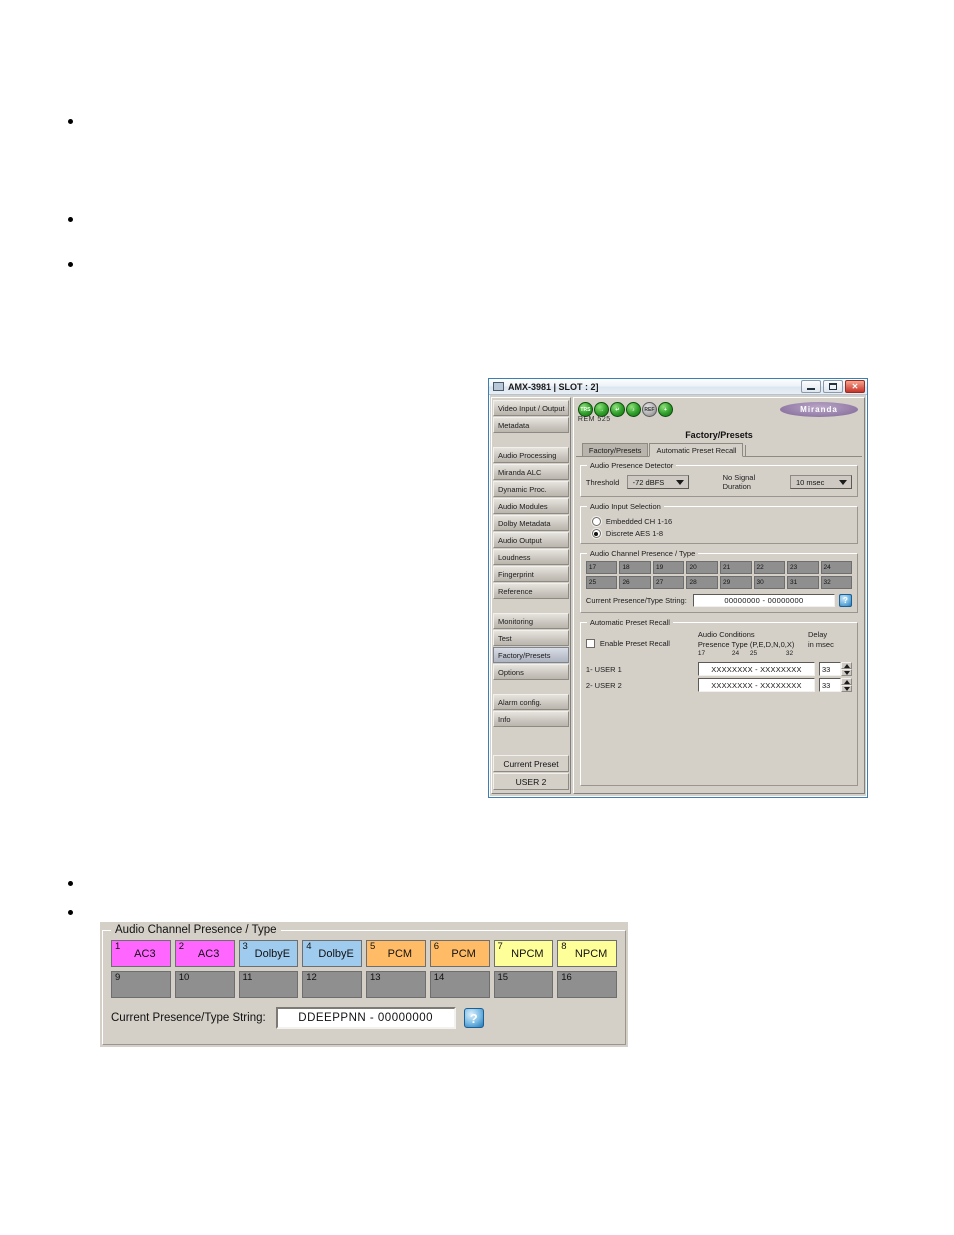 The height and width of the screenshot is (1235, 954). I want to click on minimize-button, so click(811, 386).